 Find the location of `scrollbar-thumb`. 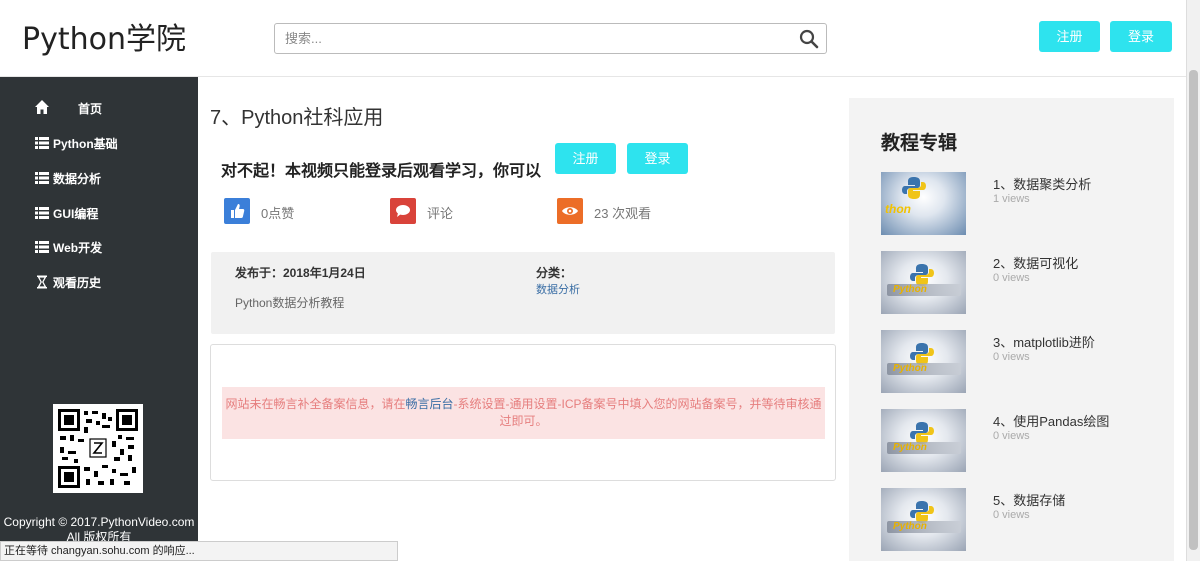

scrollbar-thumb is located at coordinates (1193, 310).